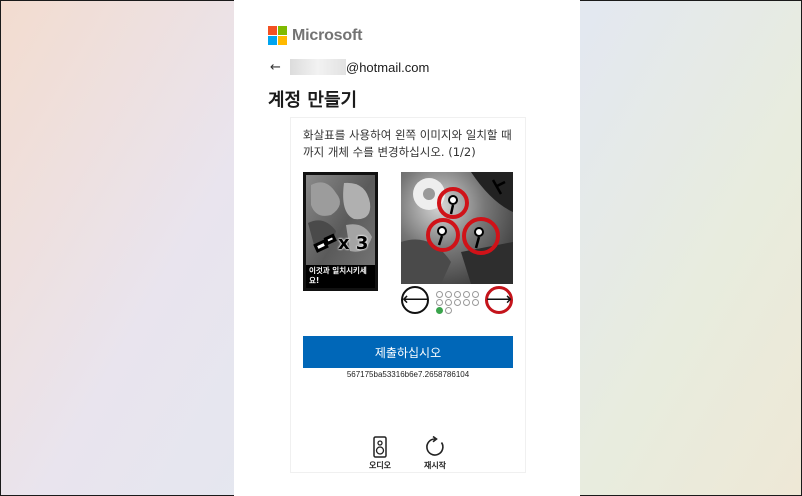 The height and width of the screenshot is (496, 802). Describe the element at coordinates (435, 447) in the screenshot. I see `reload-icon` at that location.